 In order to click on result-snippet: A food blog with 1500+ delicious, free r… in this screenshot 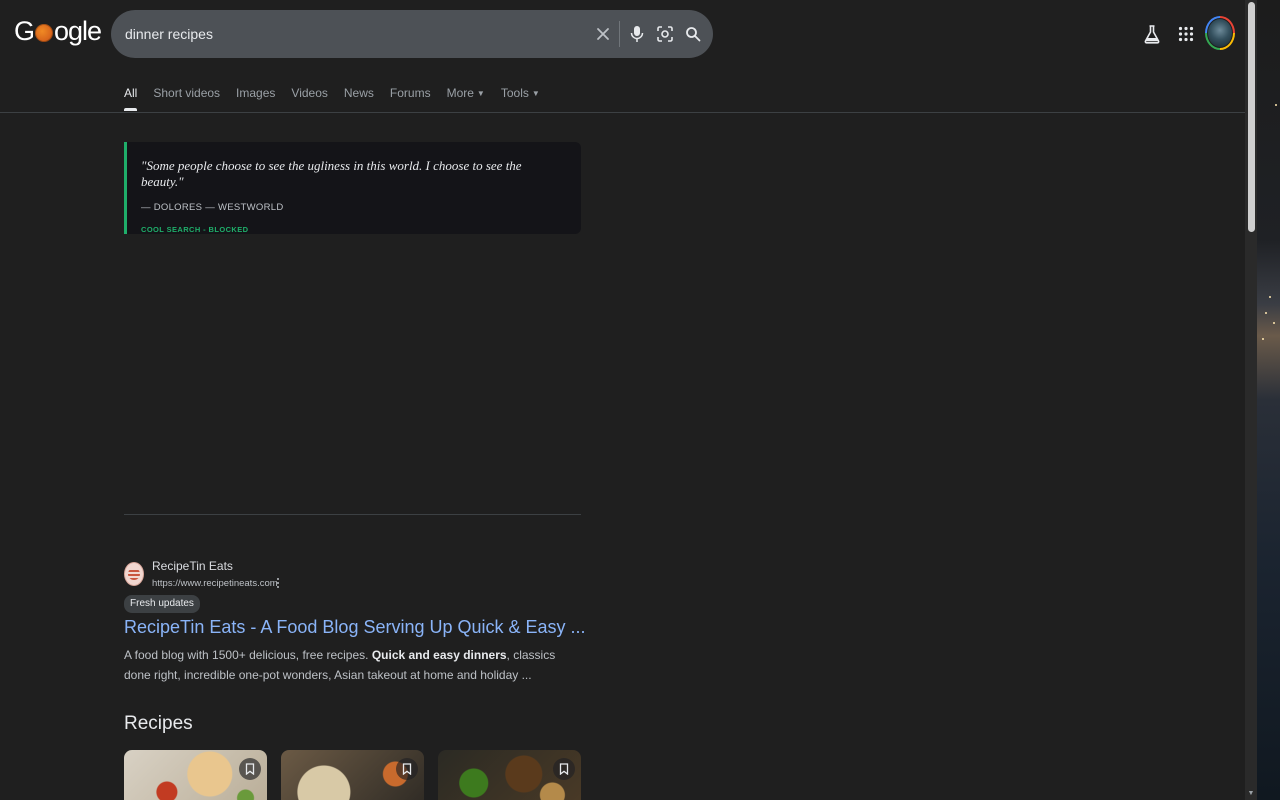, I will do `click(340, 665)`.